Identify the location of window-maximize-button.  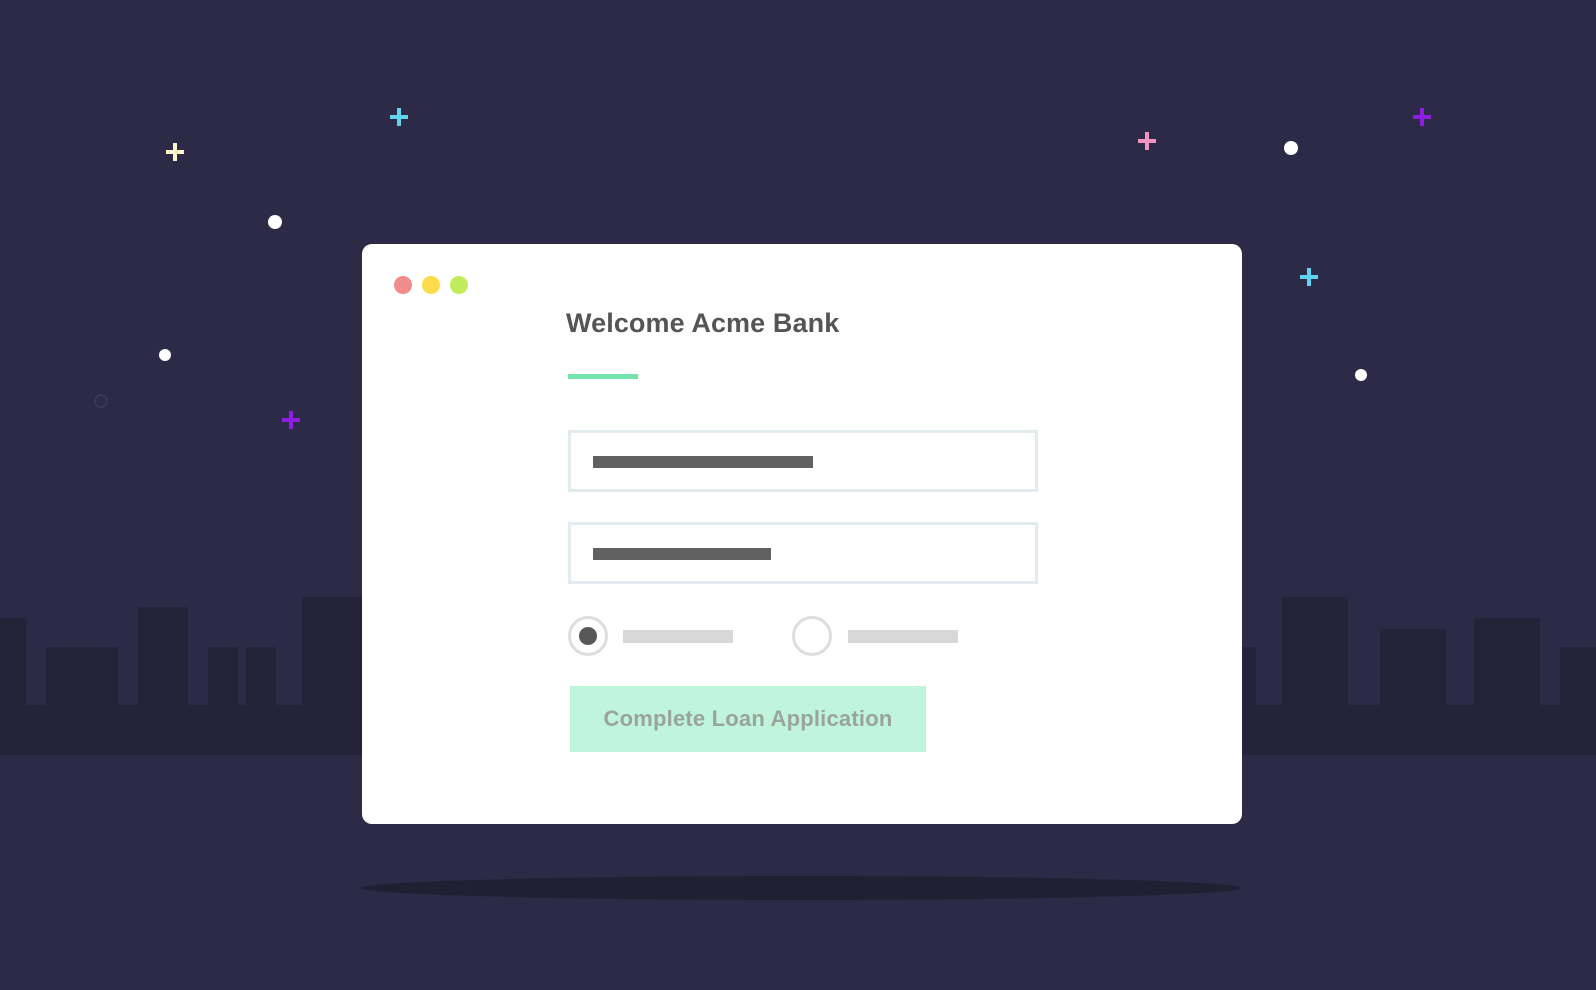
(459, 285).